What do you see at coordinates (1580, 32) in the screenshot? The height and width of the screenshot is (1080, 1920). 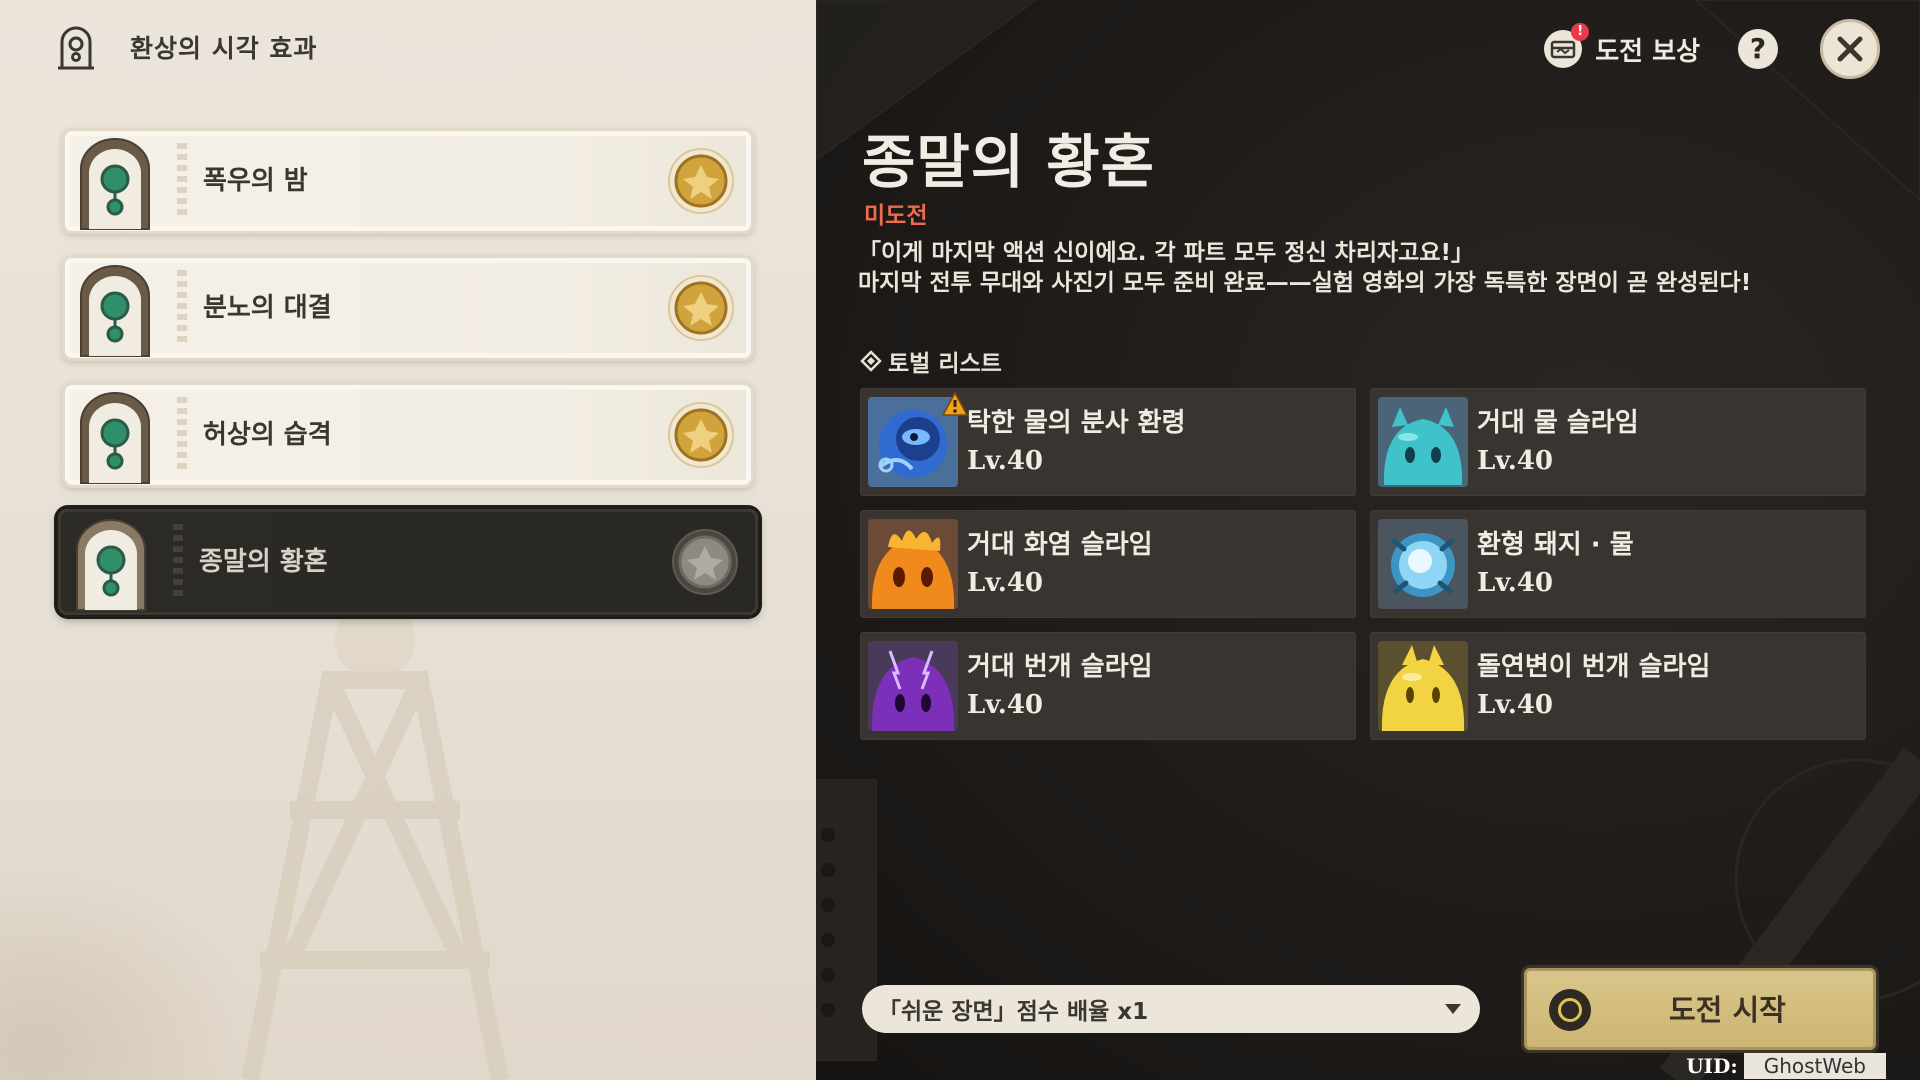 I see `notification-badge: !` at bounding box center [1580, 32].